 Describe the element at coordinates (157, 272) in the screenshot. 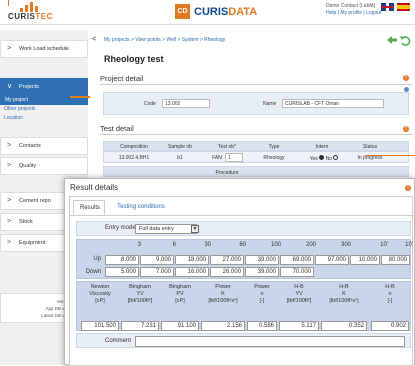

I see `down-cell: 7.000` at that location.